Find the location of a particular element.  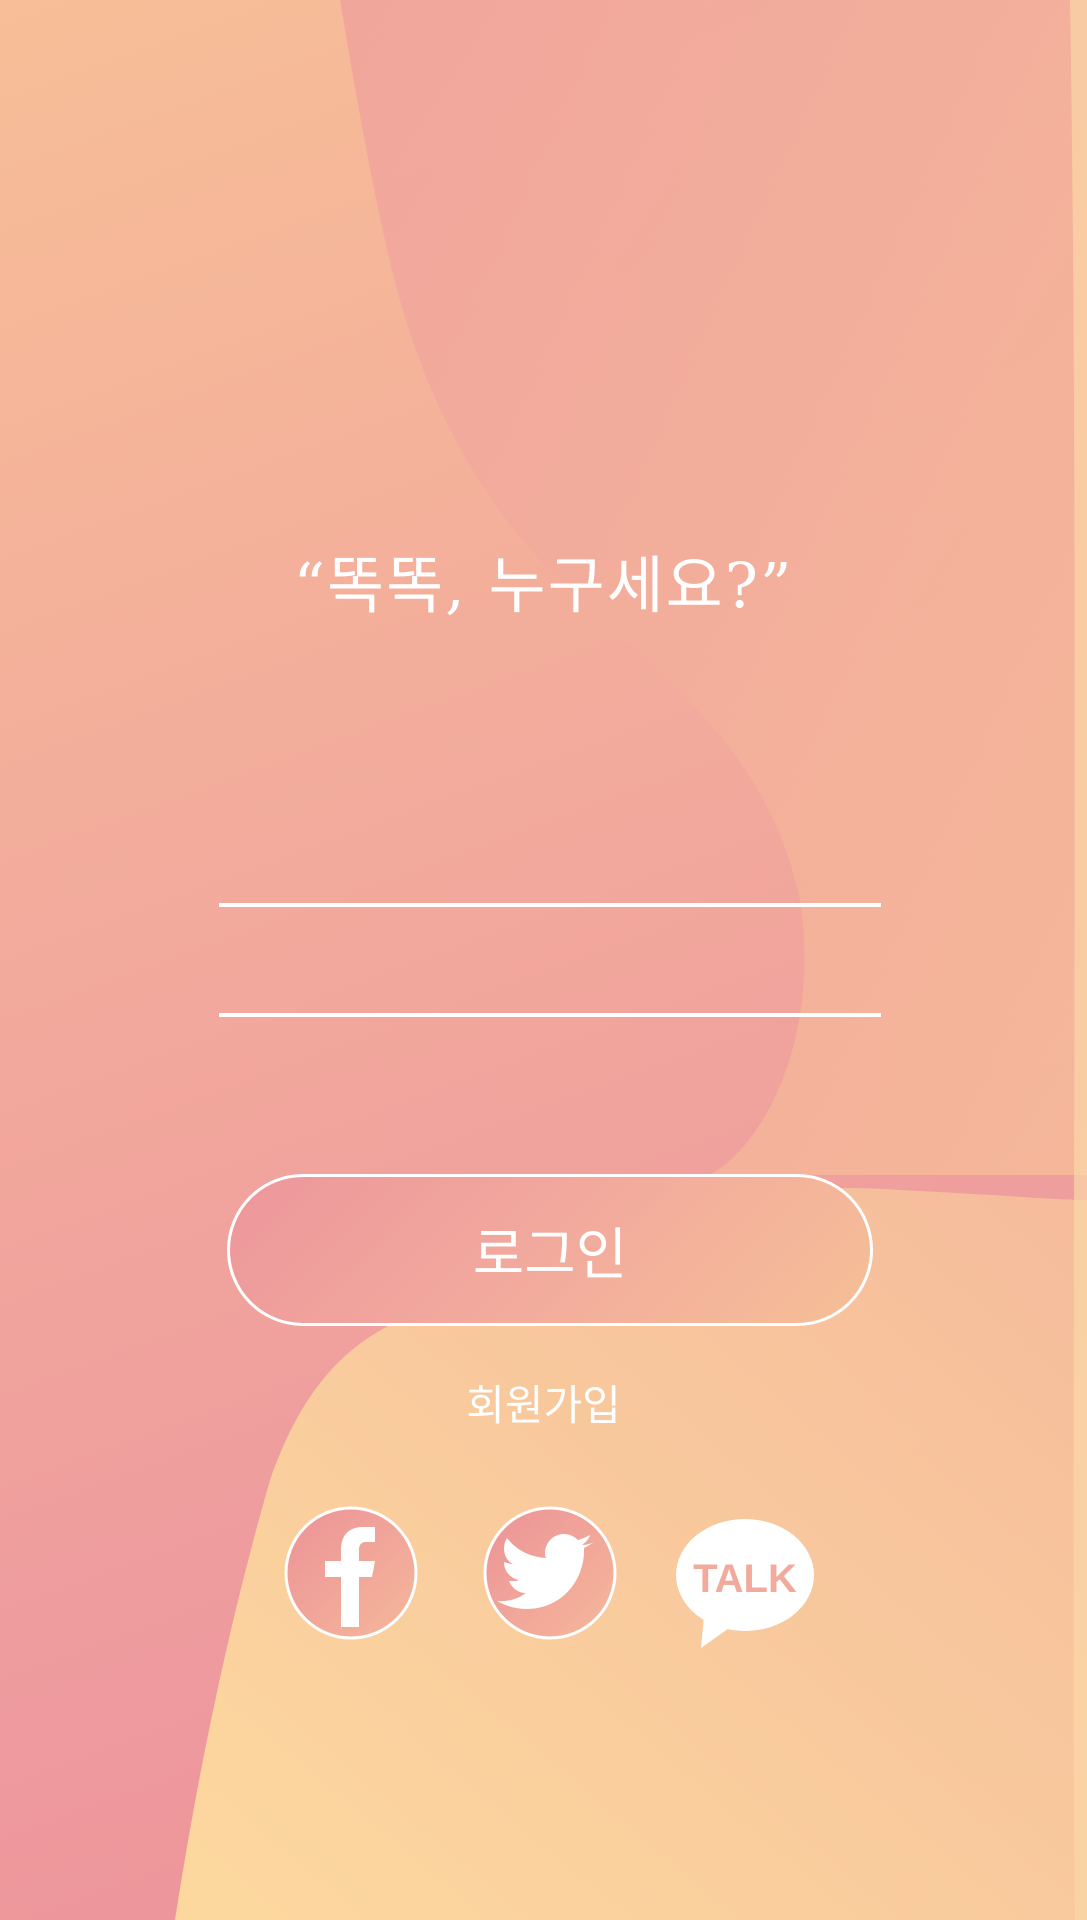

login-button-label: 로그인 is located at coordinates (550, 1255).